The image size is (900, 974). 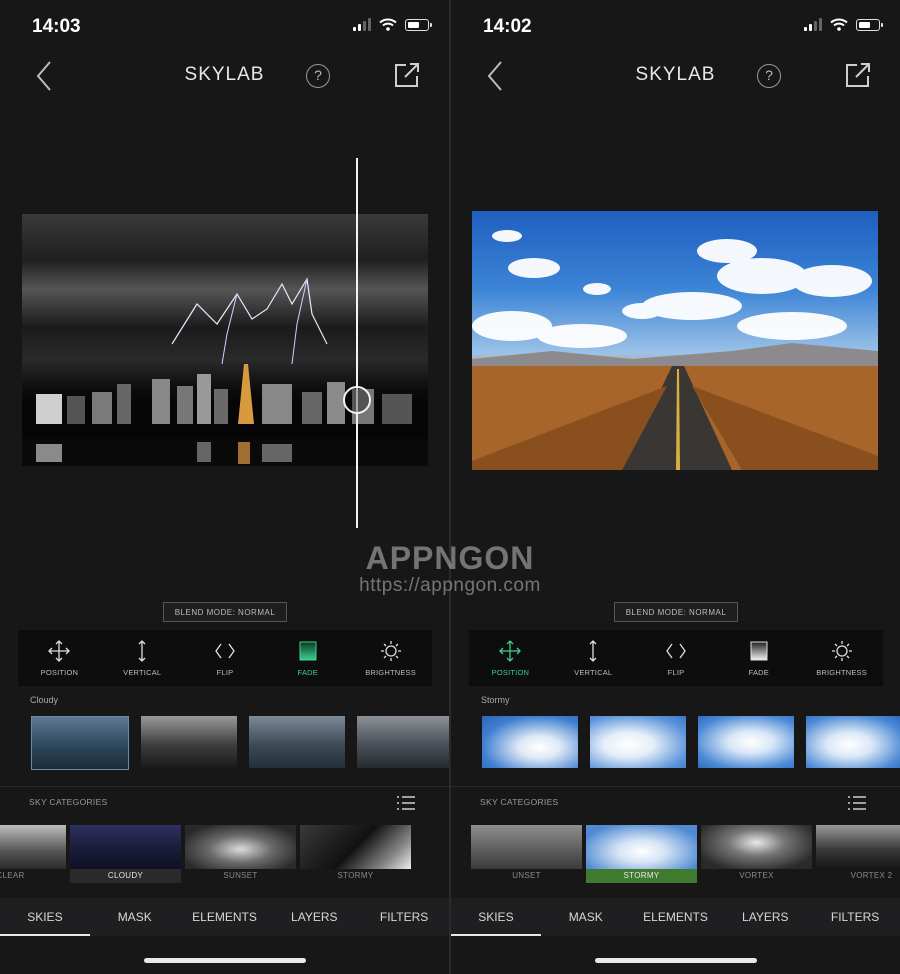 What do you see at coordinates (56, 26) in the screenshot?
I see `status-time: 14:03` at bounding box center [56, 26].